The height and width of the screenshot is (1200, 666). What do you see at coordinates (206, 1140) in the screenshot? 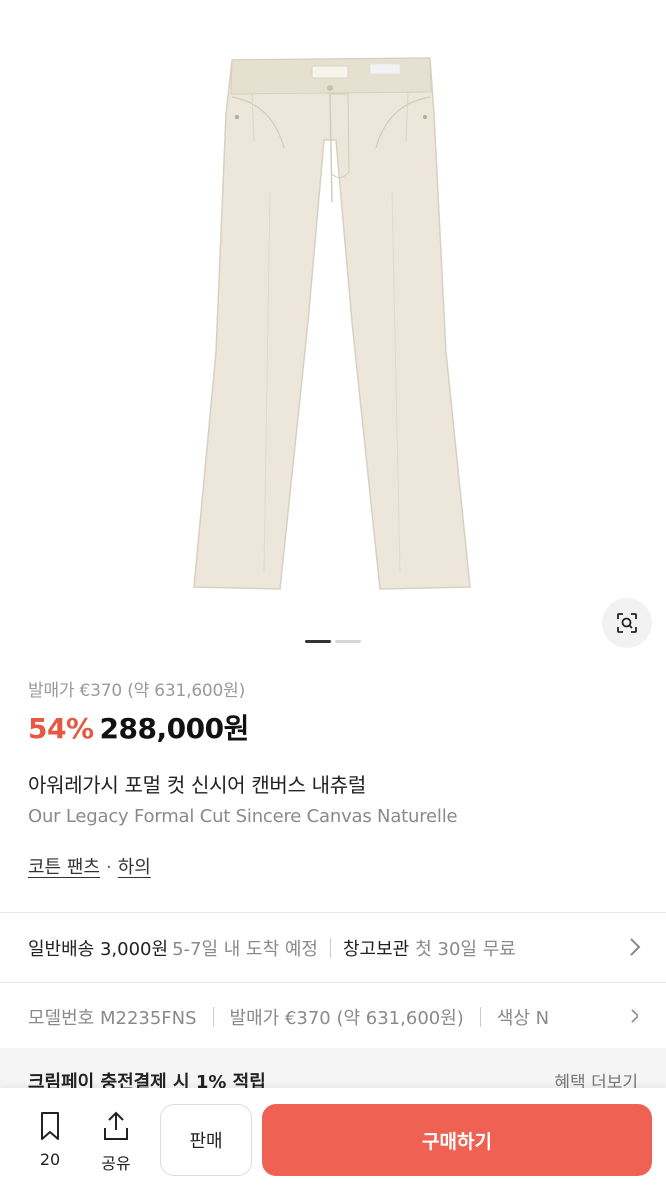
I see `sell-button: 판매` at bounding box center [206, 1140].